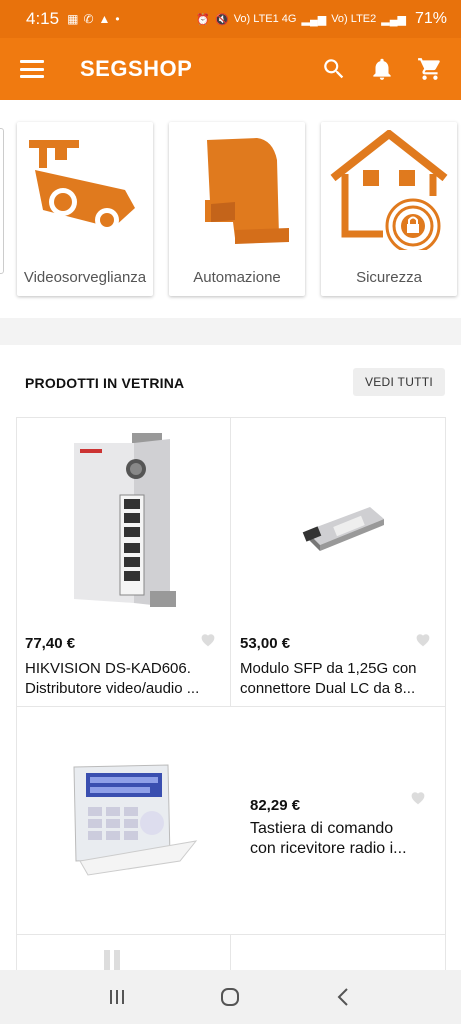 This screenshot has height=1024, width=461. I want to click on category-card-automazione: Automazione, so click(237, 209).